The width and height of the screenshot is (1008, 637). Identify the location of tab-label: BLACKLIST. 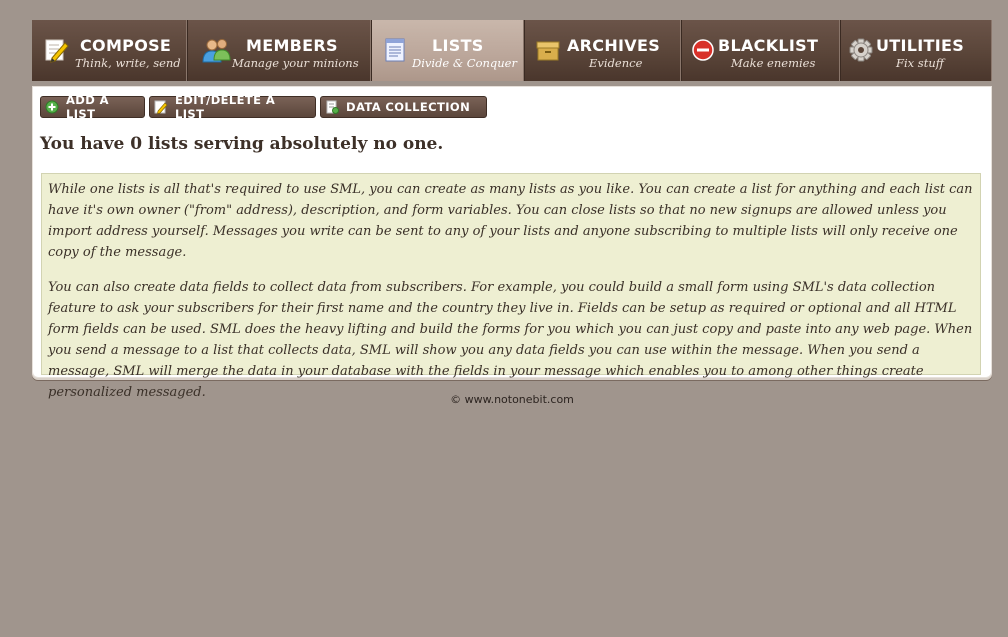
(768, 45).